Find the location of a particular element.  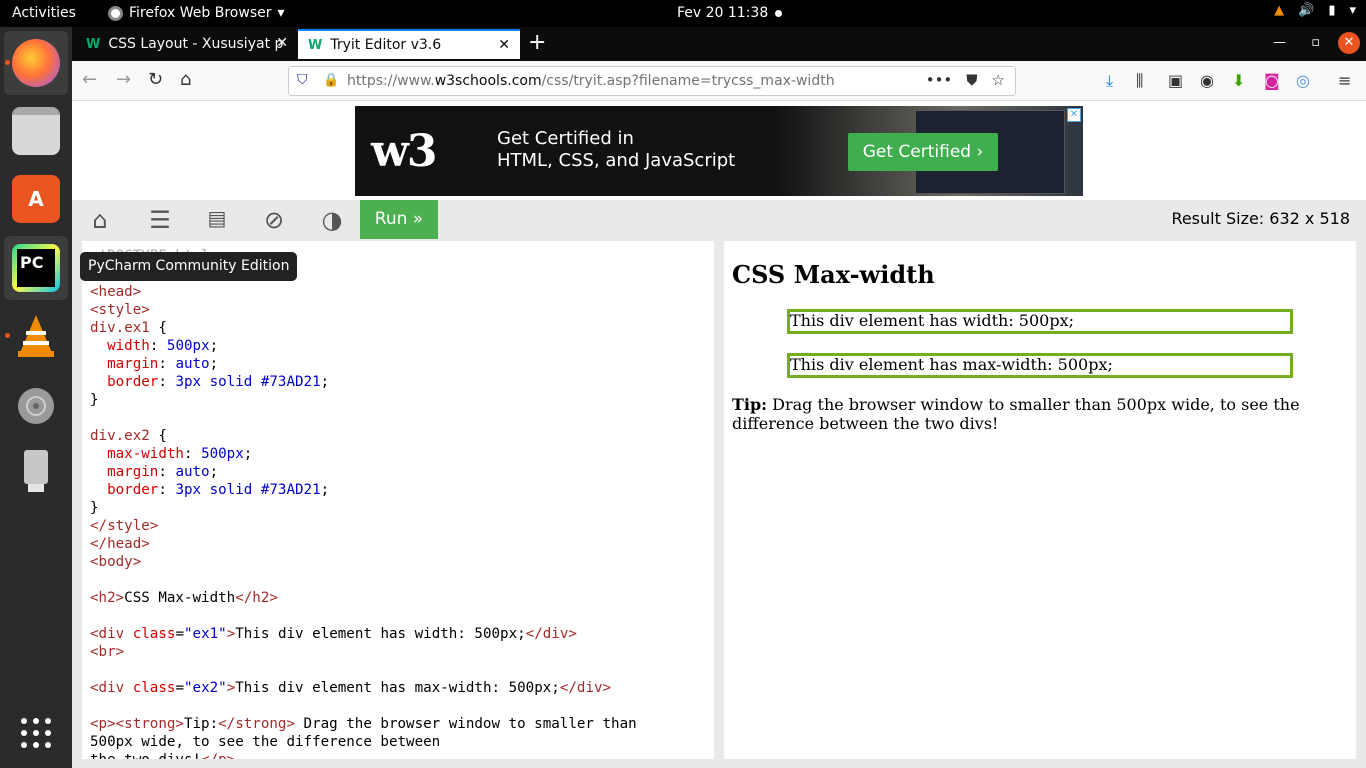

volume-icon: 🔊 is located at coordinates (1306, 10).